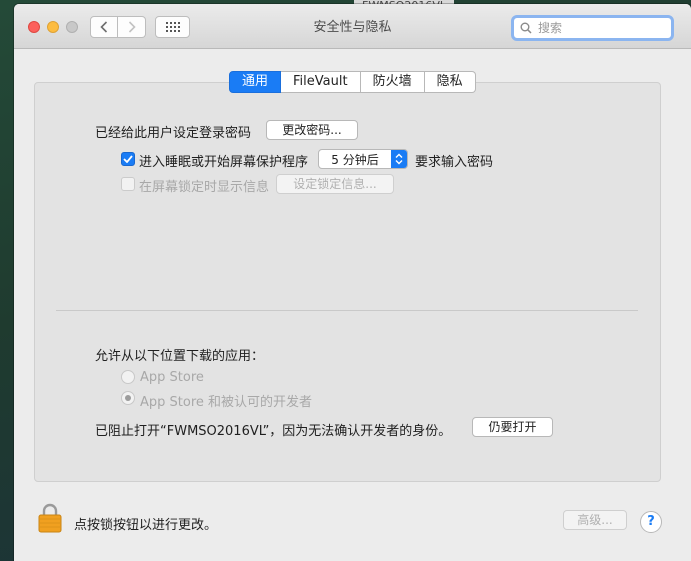  I want to click on zoom-window-button, so click(72, 27).